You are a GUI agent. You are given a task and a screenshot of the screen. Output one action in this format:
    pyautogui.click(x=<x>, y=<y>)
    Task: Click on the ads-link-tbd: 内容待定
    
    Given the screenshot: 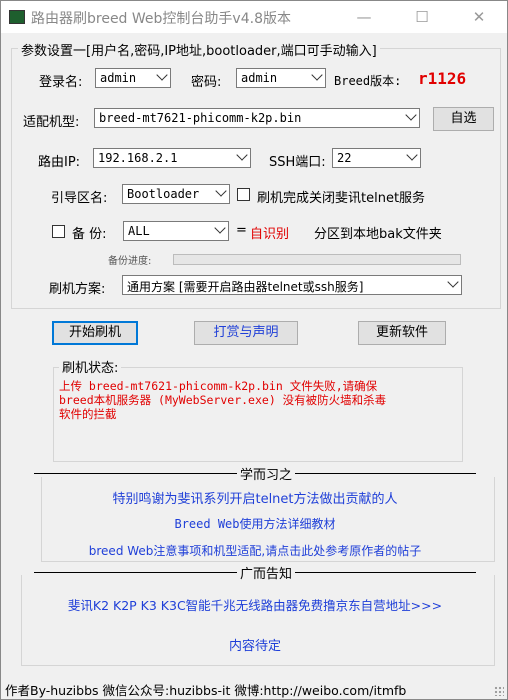 What is the action you would take?
    pyautogui.click(x=254, y=644)
    